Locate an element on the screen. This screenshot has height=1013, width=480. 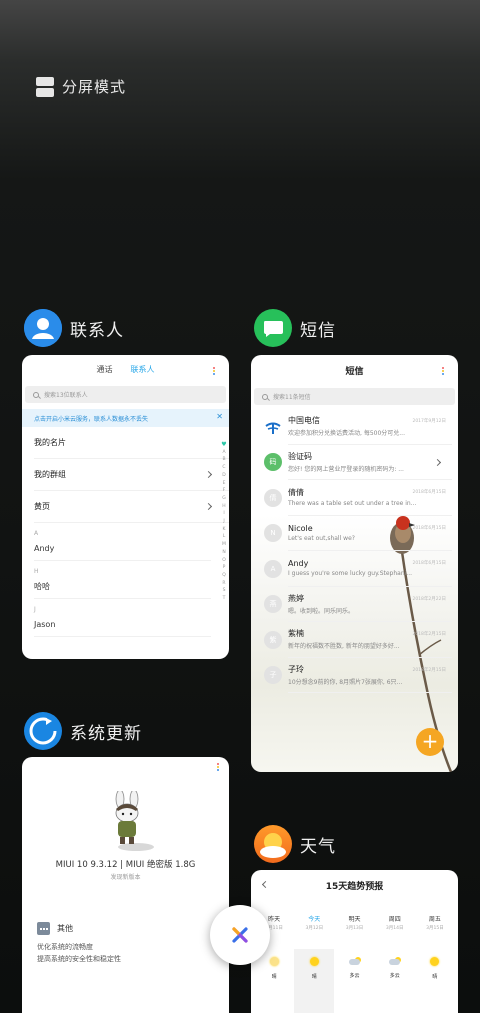
message-thread-row: 子子玲 10分想念9前的你, 8月照片7张展你, 6只... 2018年2月15日 is located at coordinates (354, 675).